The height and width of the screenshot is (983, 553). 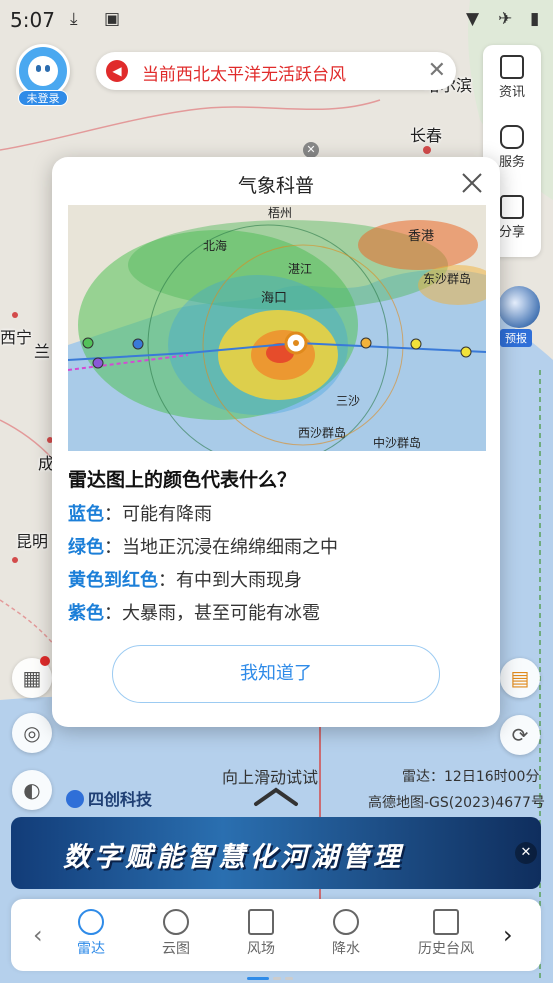 I want to click on legend-row-green: 绿色：当地正沉浸在绵绵细雨之中, so click(x=203, y=546).